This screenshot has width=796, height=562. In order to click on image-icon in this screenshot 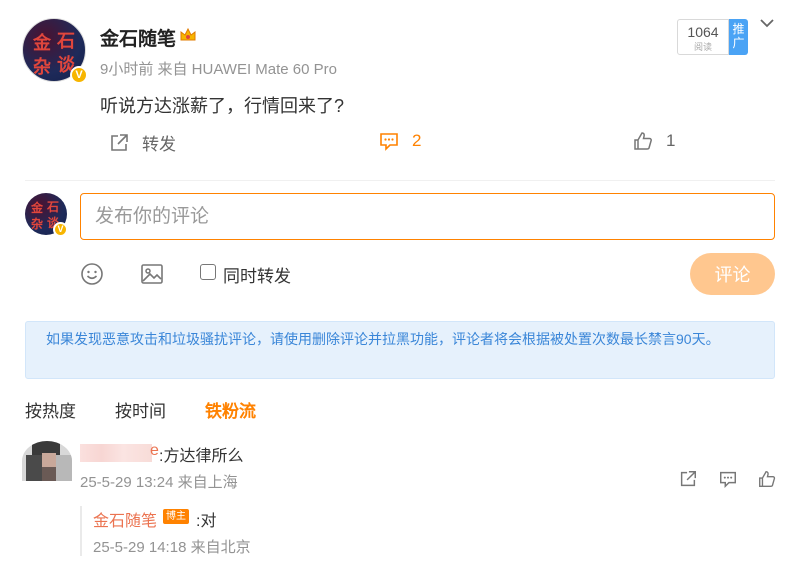, I will do `click(152, 274)`.